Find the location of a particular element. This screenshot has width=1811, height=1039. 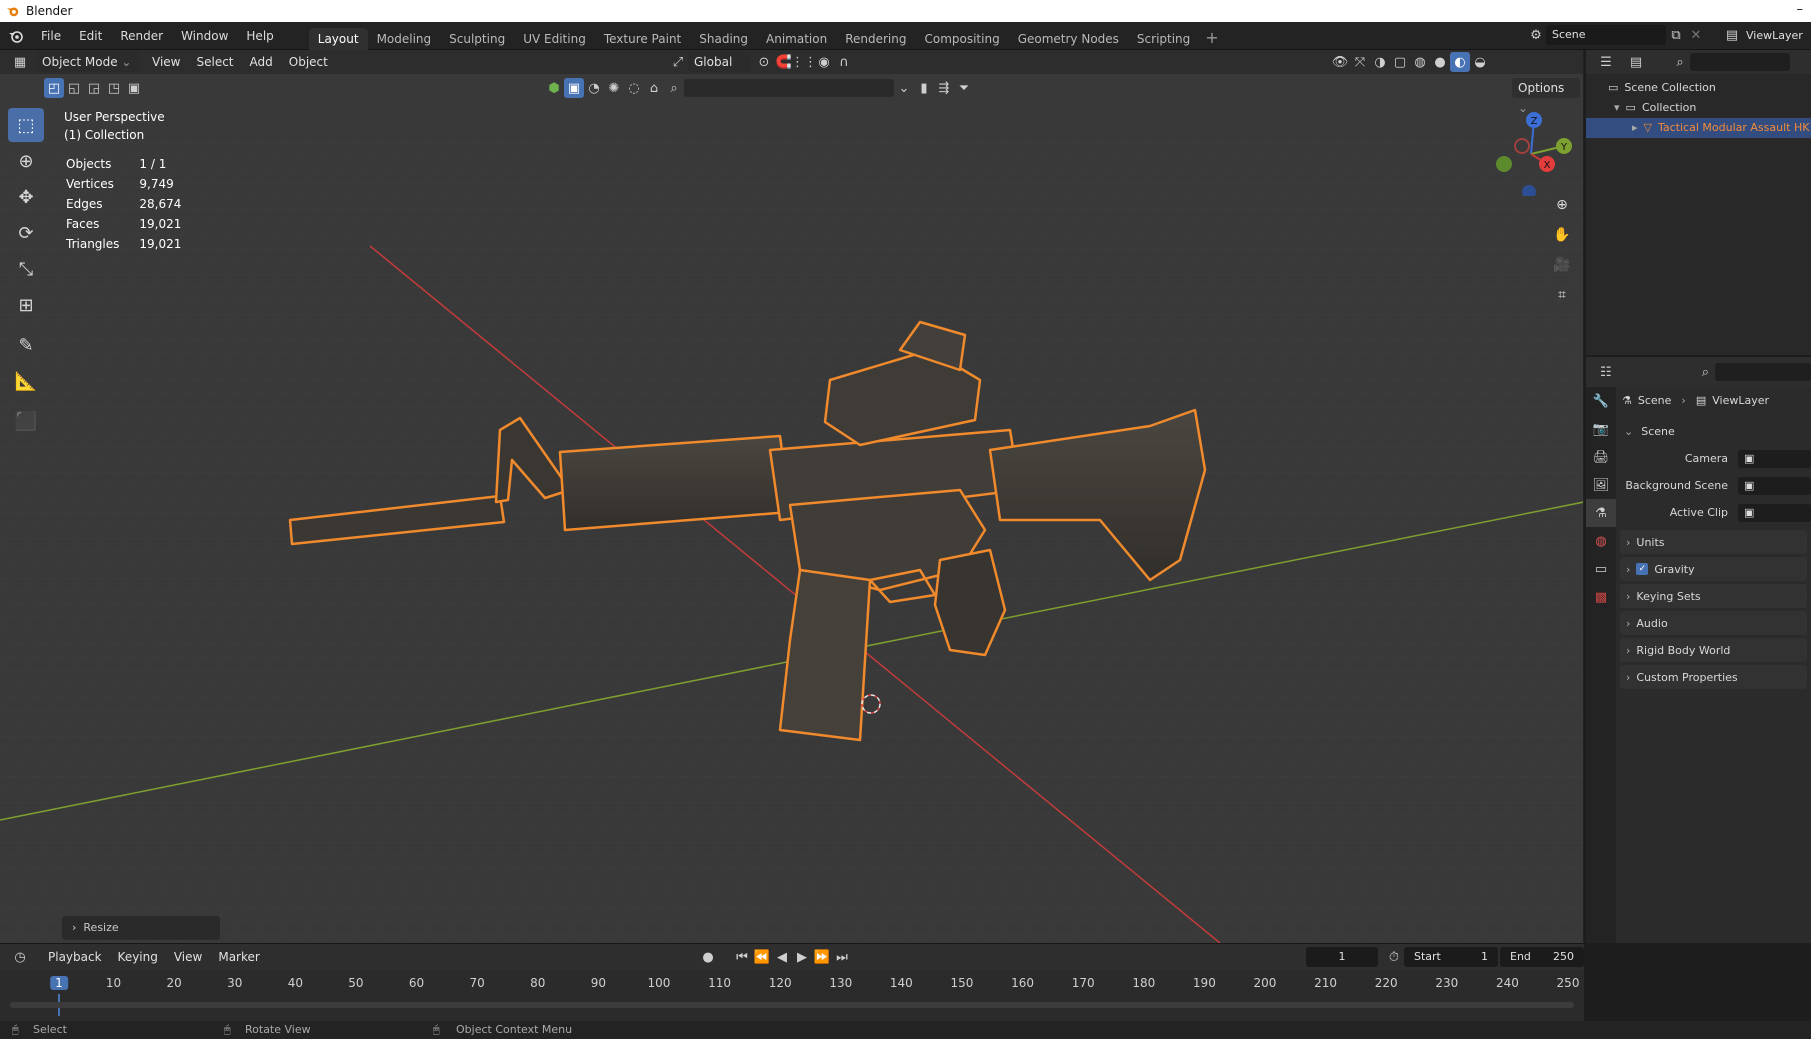

overlay-toggle-icon: ◑ is located at coordinates (1380, 62).